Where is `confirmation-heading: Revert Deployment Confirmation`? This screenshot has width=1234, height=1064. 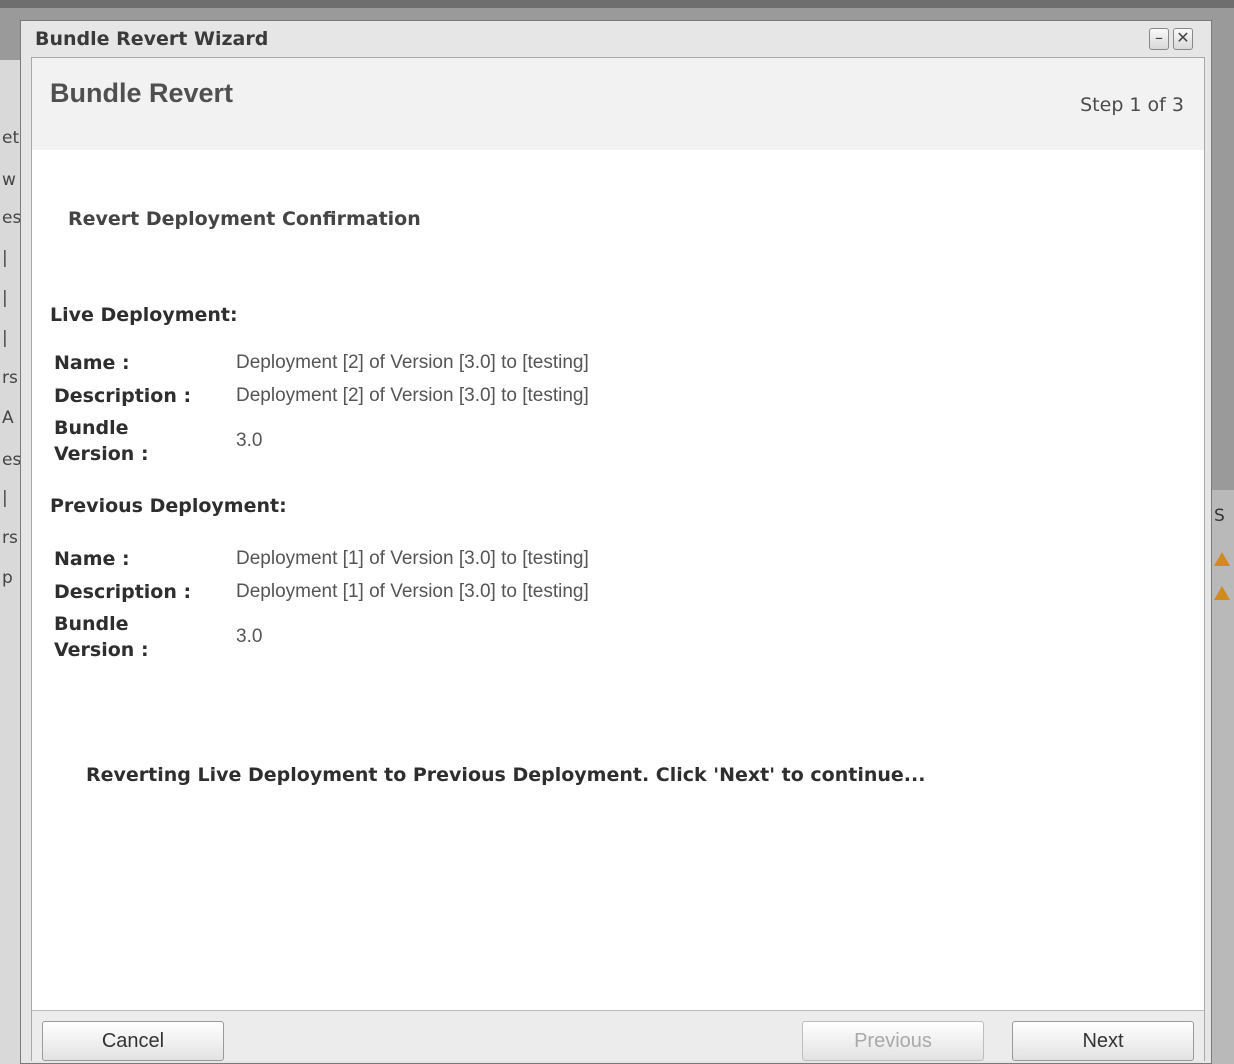
confirmation-heading: Revert Deployment Confirmation is located at coordinates (244, 219).